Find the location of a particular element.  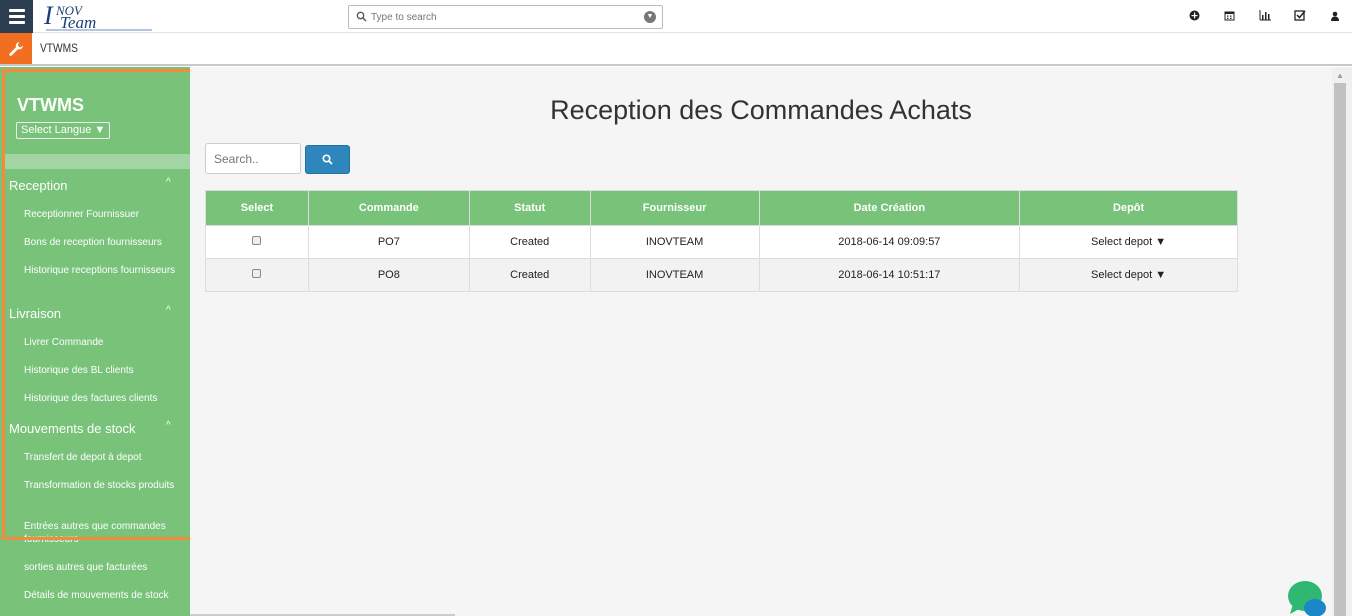

scrollbar: ▲ is located at coordinates (1342, 341).